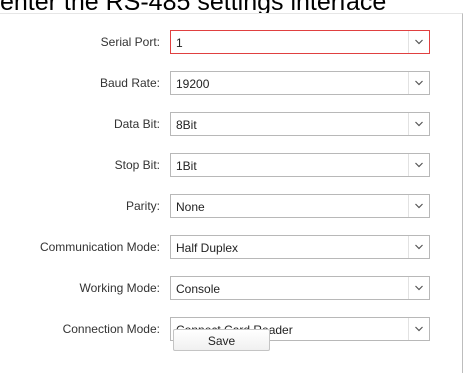 This screenshot has height=373, width=468. What do you see at coordinates (300, 247) in the screenshot?
I see `communication-mode-select: Half Duplex` at bounding box center [300, 247].